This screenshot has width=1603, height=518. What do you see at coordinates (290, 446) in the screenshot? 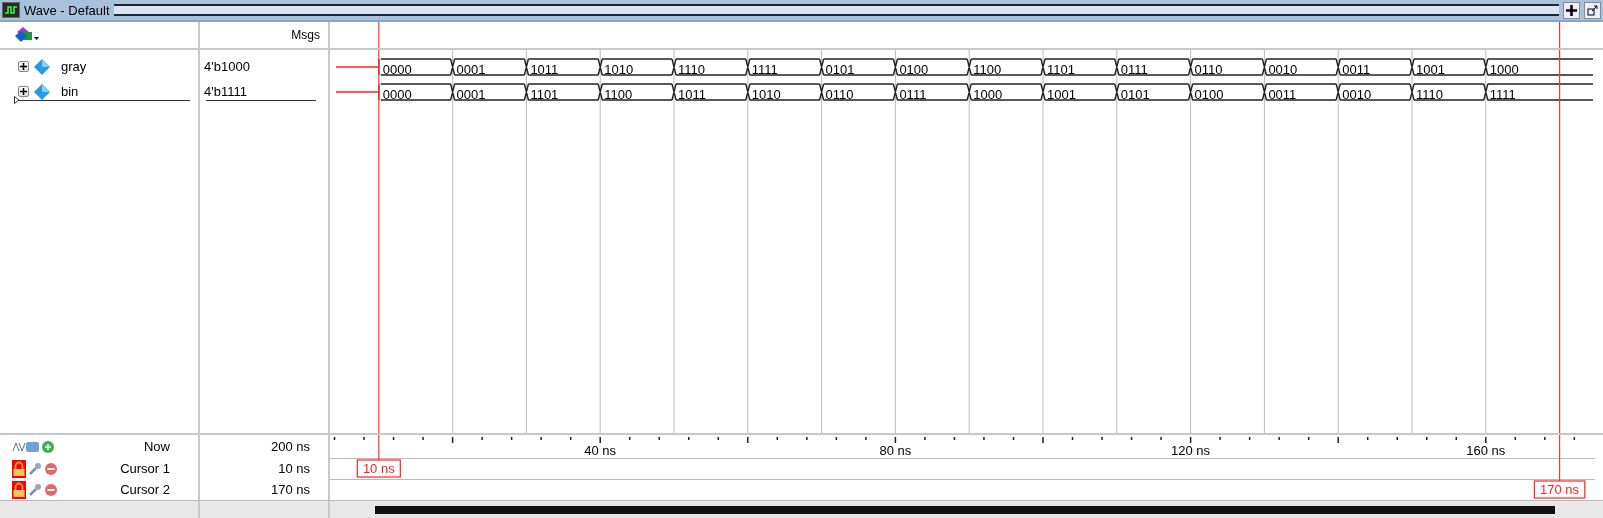
I see `now-value: 200 ns` at bounding box center [290, 446].